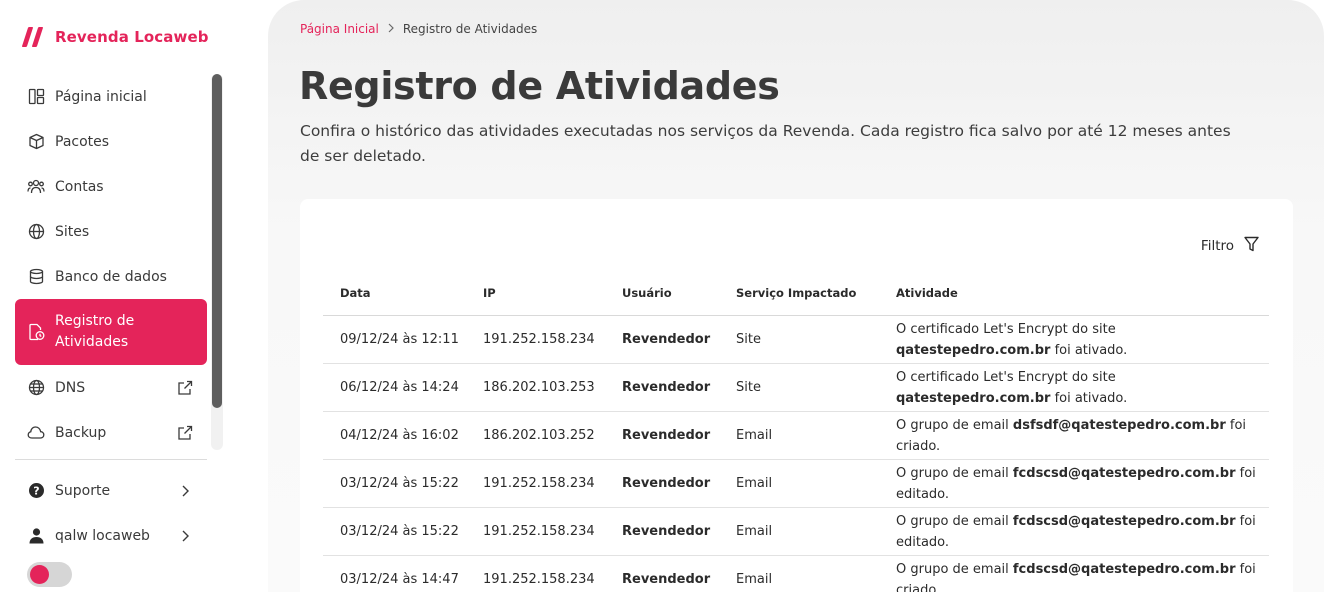 The width and height of the screenshot is (1341, 592). What do you see at coordinates (217, 241) in the screenshot?
I see `sidebar-scrollbar-thumb` at bounding box center [217, 241].